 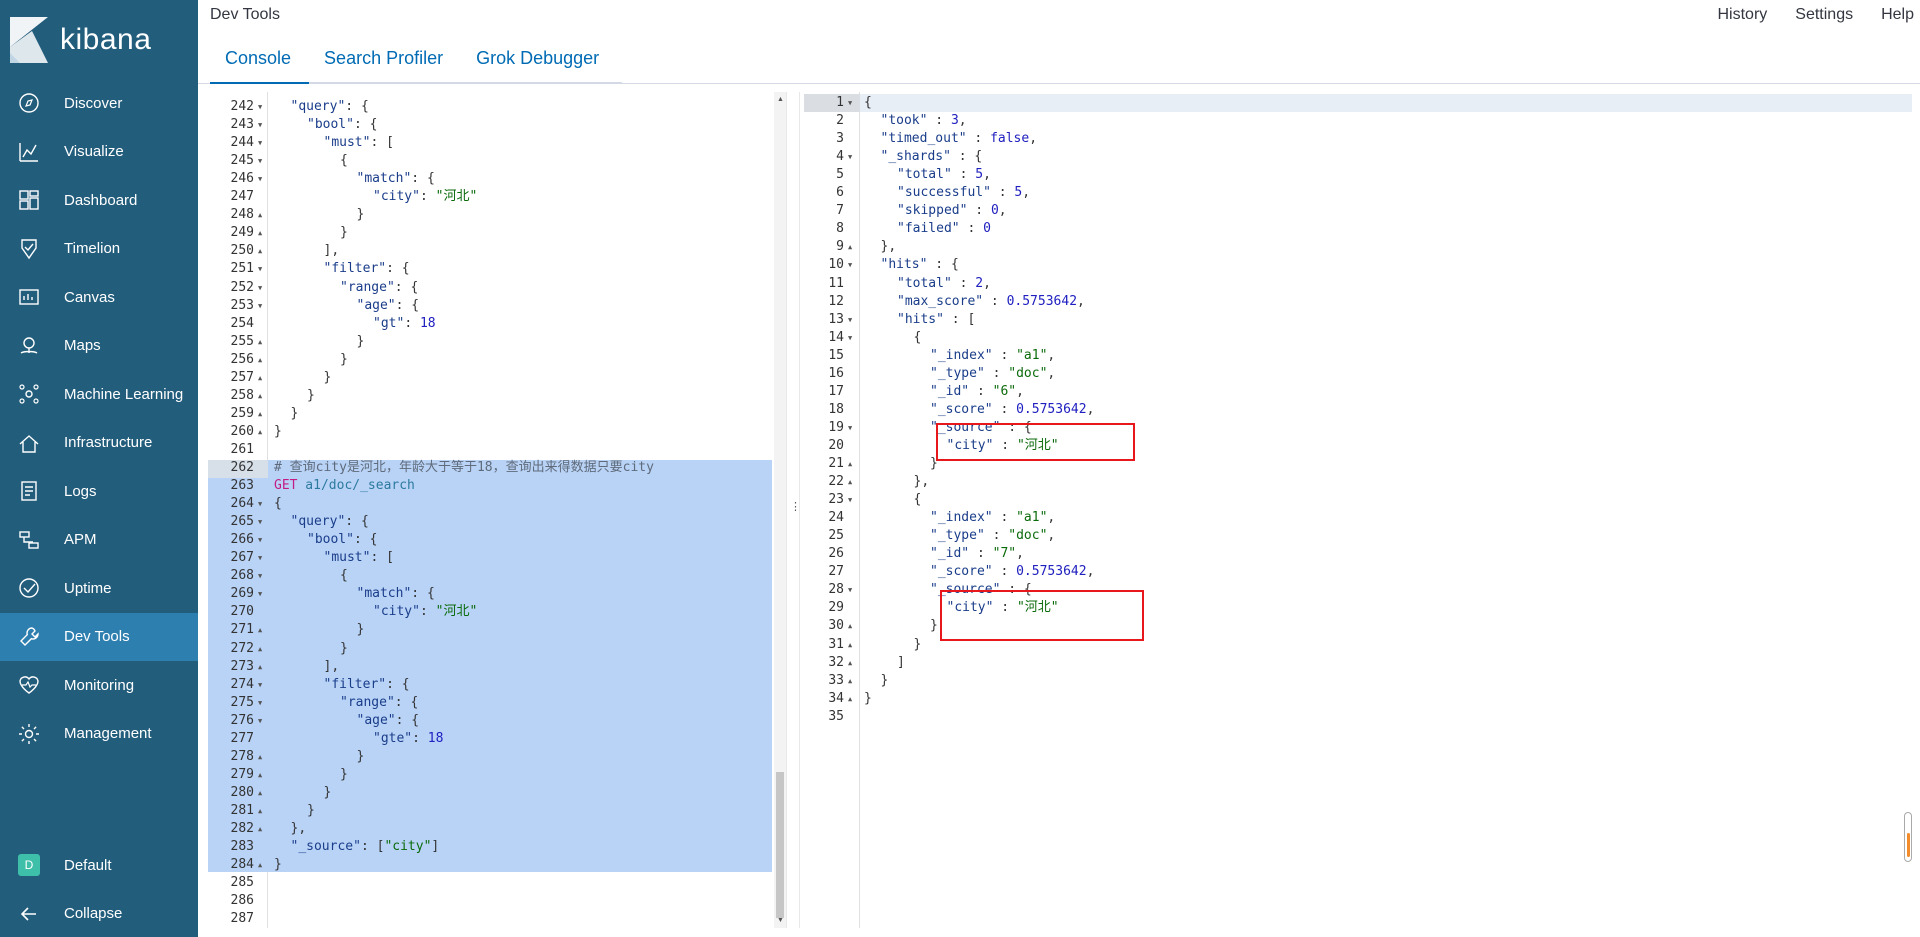 I want to click on line-number: 255, so click(x=242, y=341).